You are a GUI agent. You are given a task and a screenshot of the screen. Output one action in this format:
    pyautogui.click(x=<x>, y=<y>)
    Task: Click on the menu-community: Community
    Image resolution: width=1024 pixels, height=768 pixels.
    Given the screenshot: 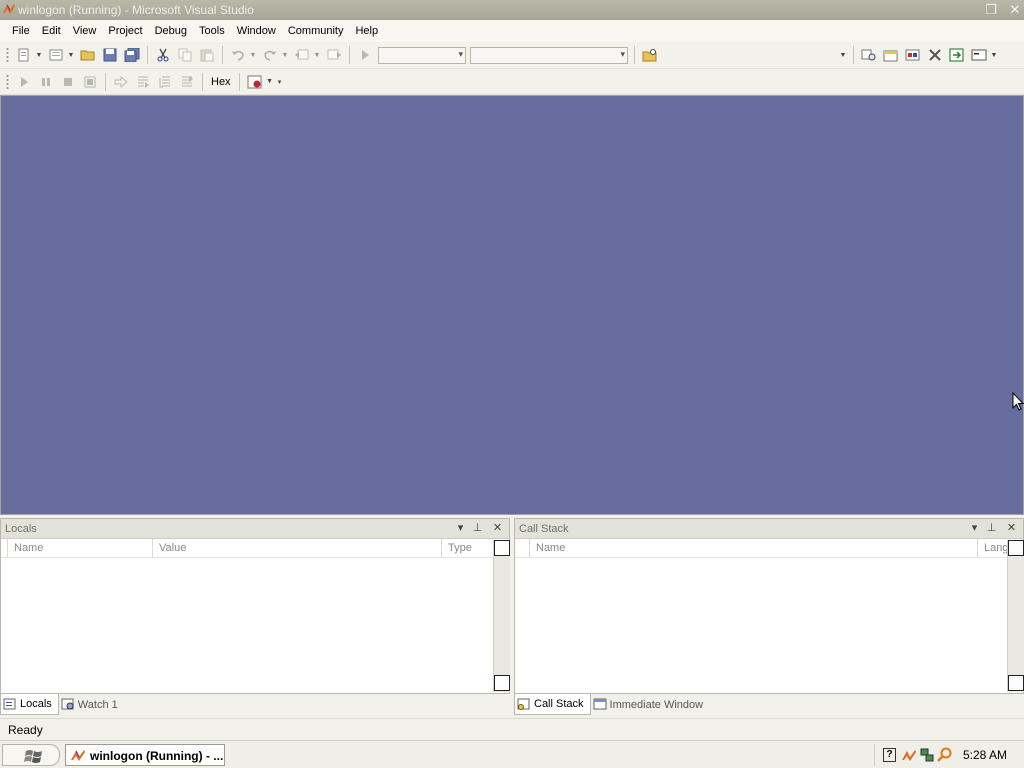 What is the action you would take?
    pyautogui.click(x=316, y=31)
    